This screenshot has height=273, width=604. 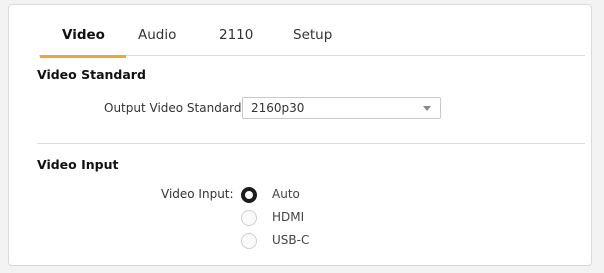 I want to click on tab-2110: 2110, so click(x=236, y=35).